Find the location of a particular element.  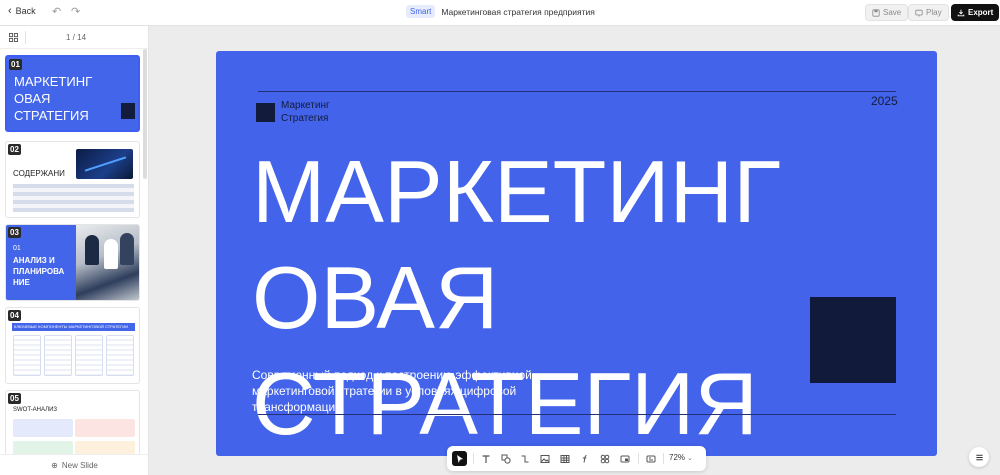

hamburger-icon is located at coordinates (979, 457).